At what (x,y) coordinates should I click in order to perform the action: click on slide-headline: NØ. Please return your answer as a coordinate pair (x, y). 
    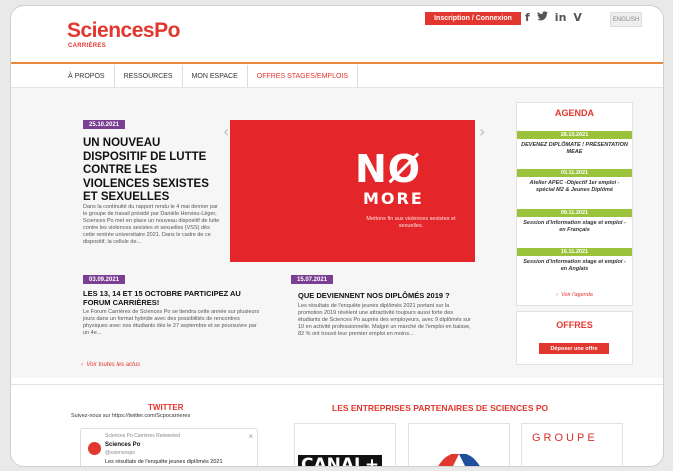
    Looking at the image, I should click on (388, 169).